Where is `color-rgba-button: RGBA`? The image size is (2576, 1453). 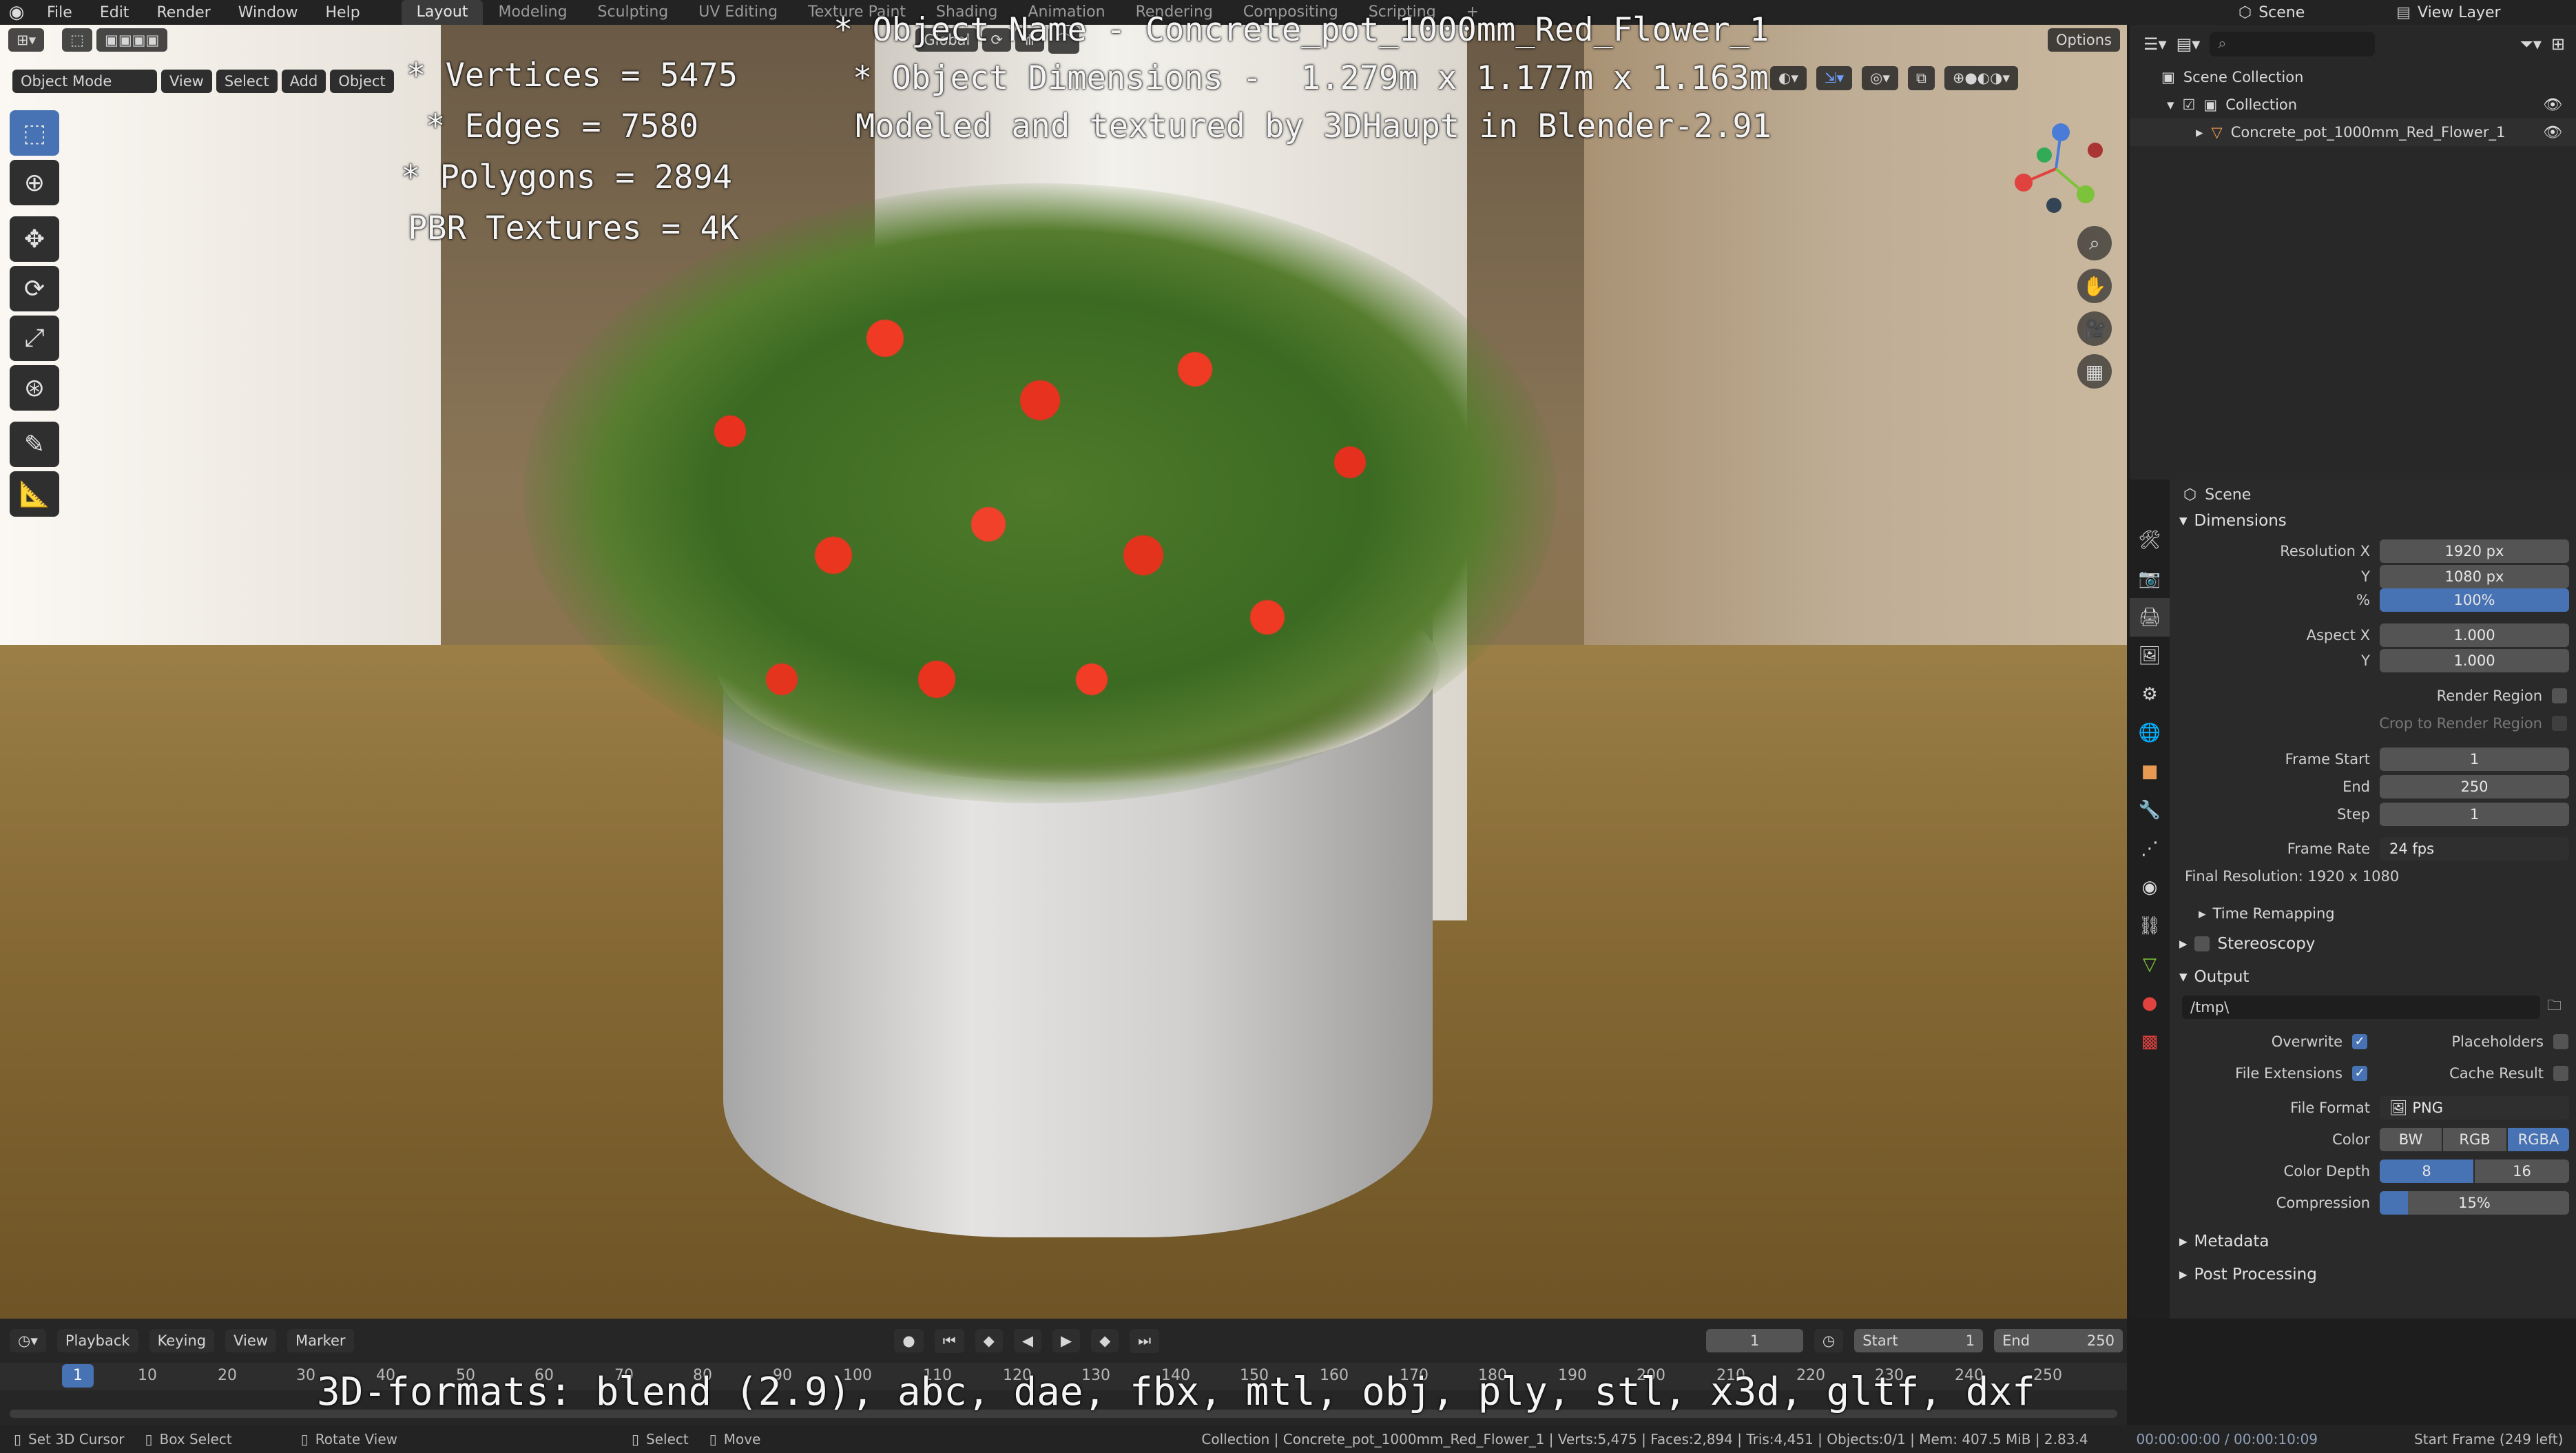 color-rgba-button: RGBA is located at coordinates (2538, 1139).